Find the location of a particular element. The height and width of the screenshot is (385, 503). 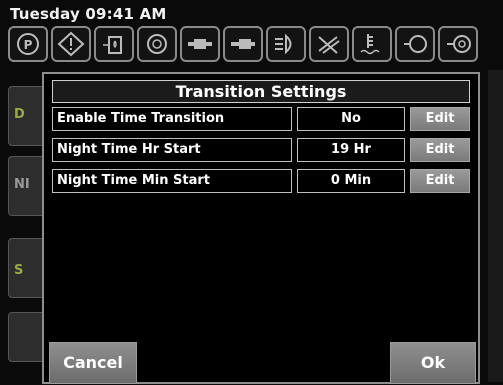

battery-connector-icon is located at coordinates (200, 44).